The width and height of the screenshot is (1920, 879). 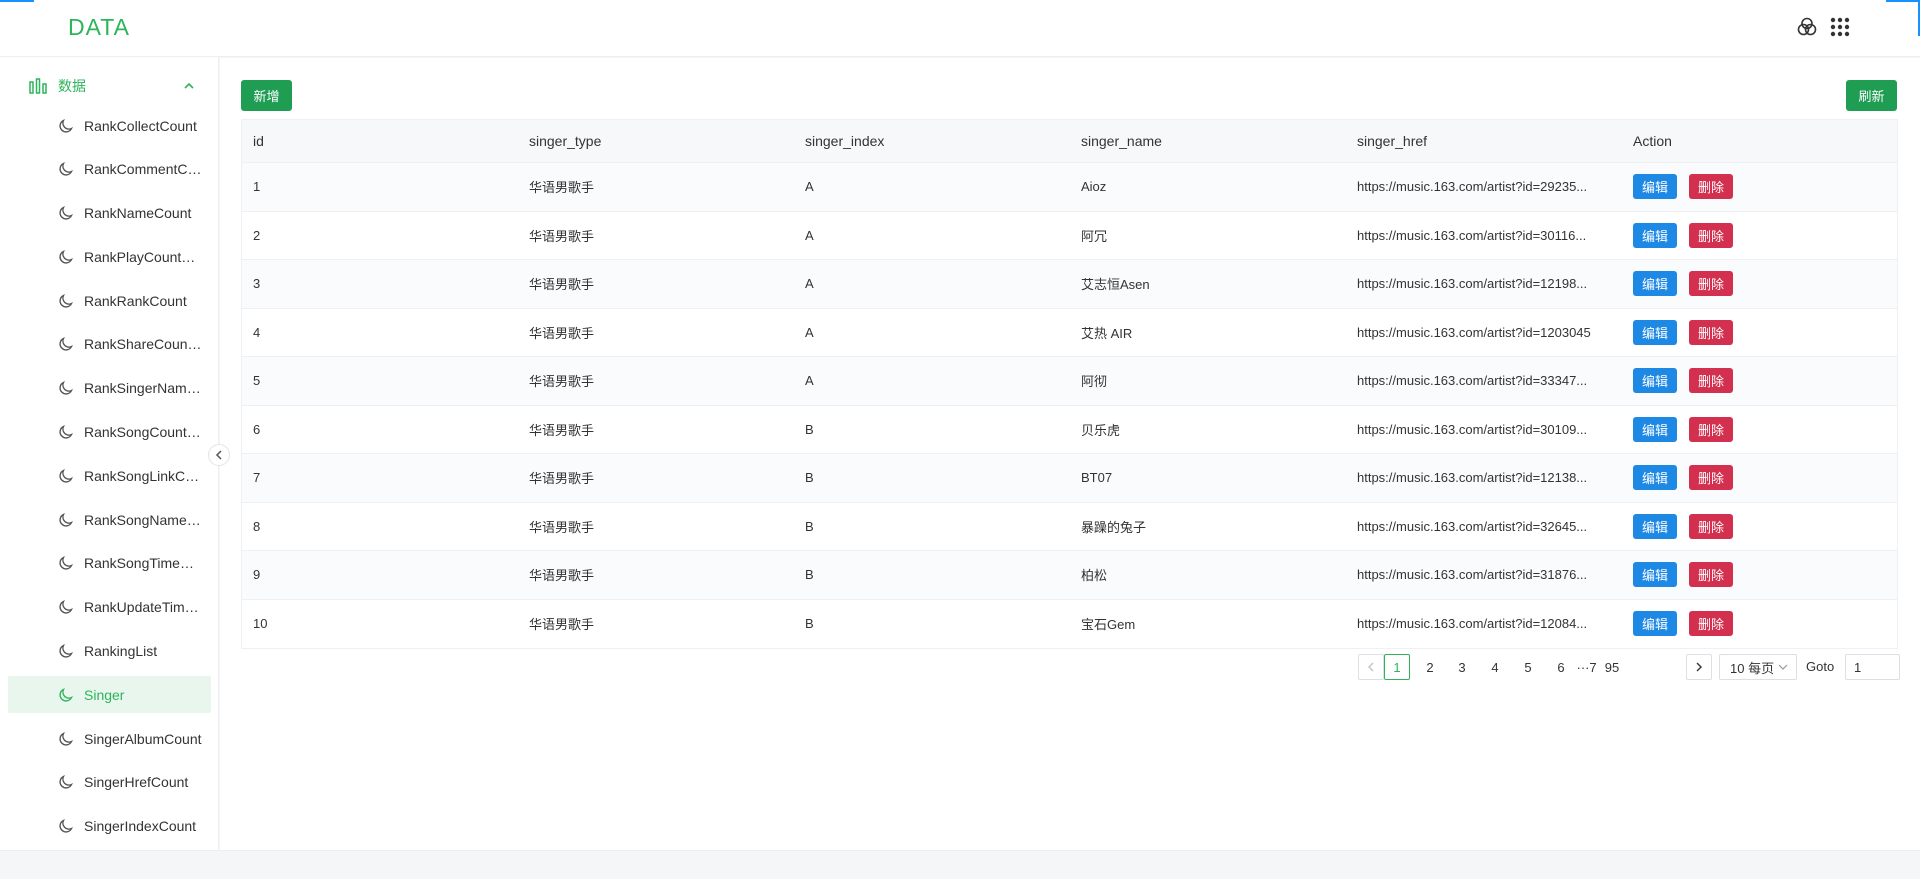 I want to click on page-7: 7, so click(x=1593, y=667).